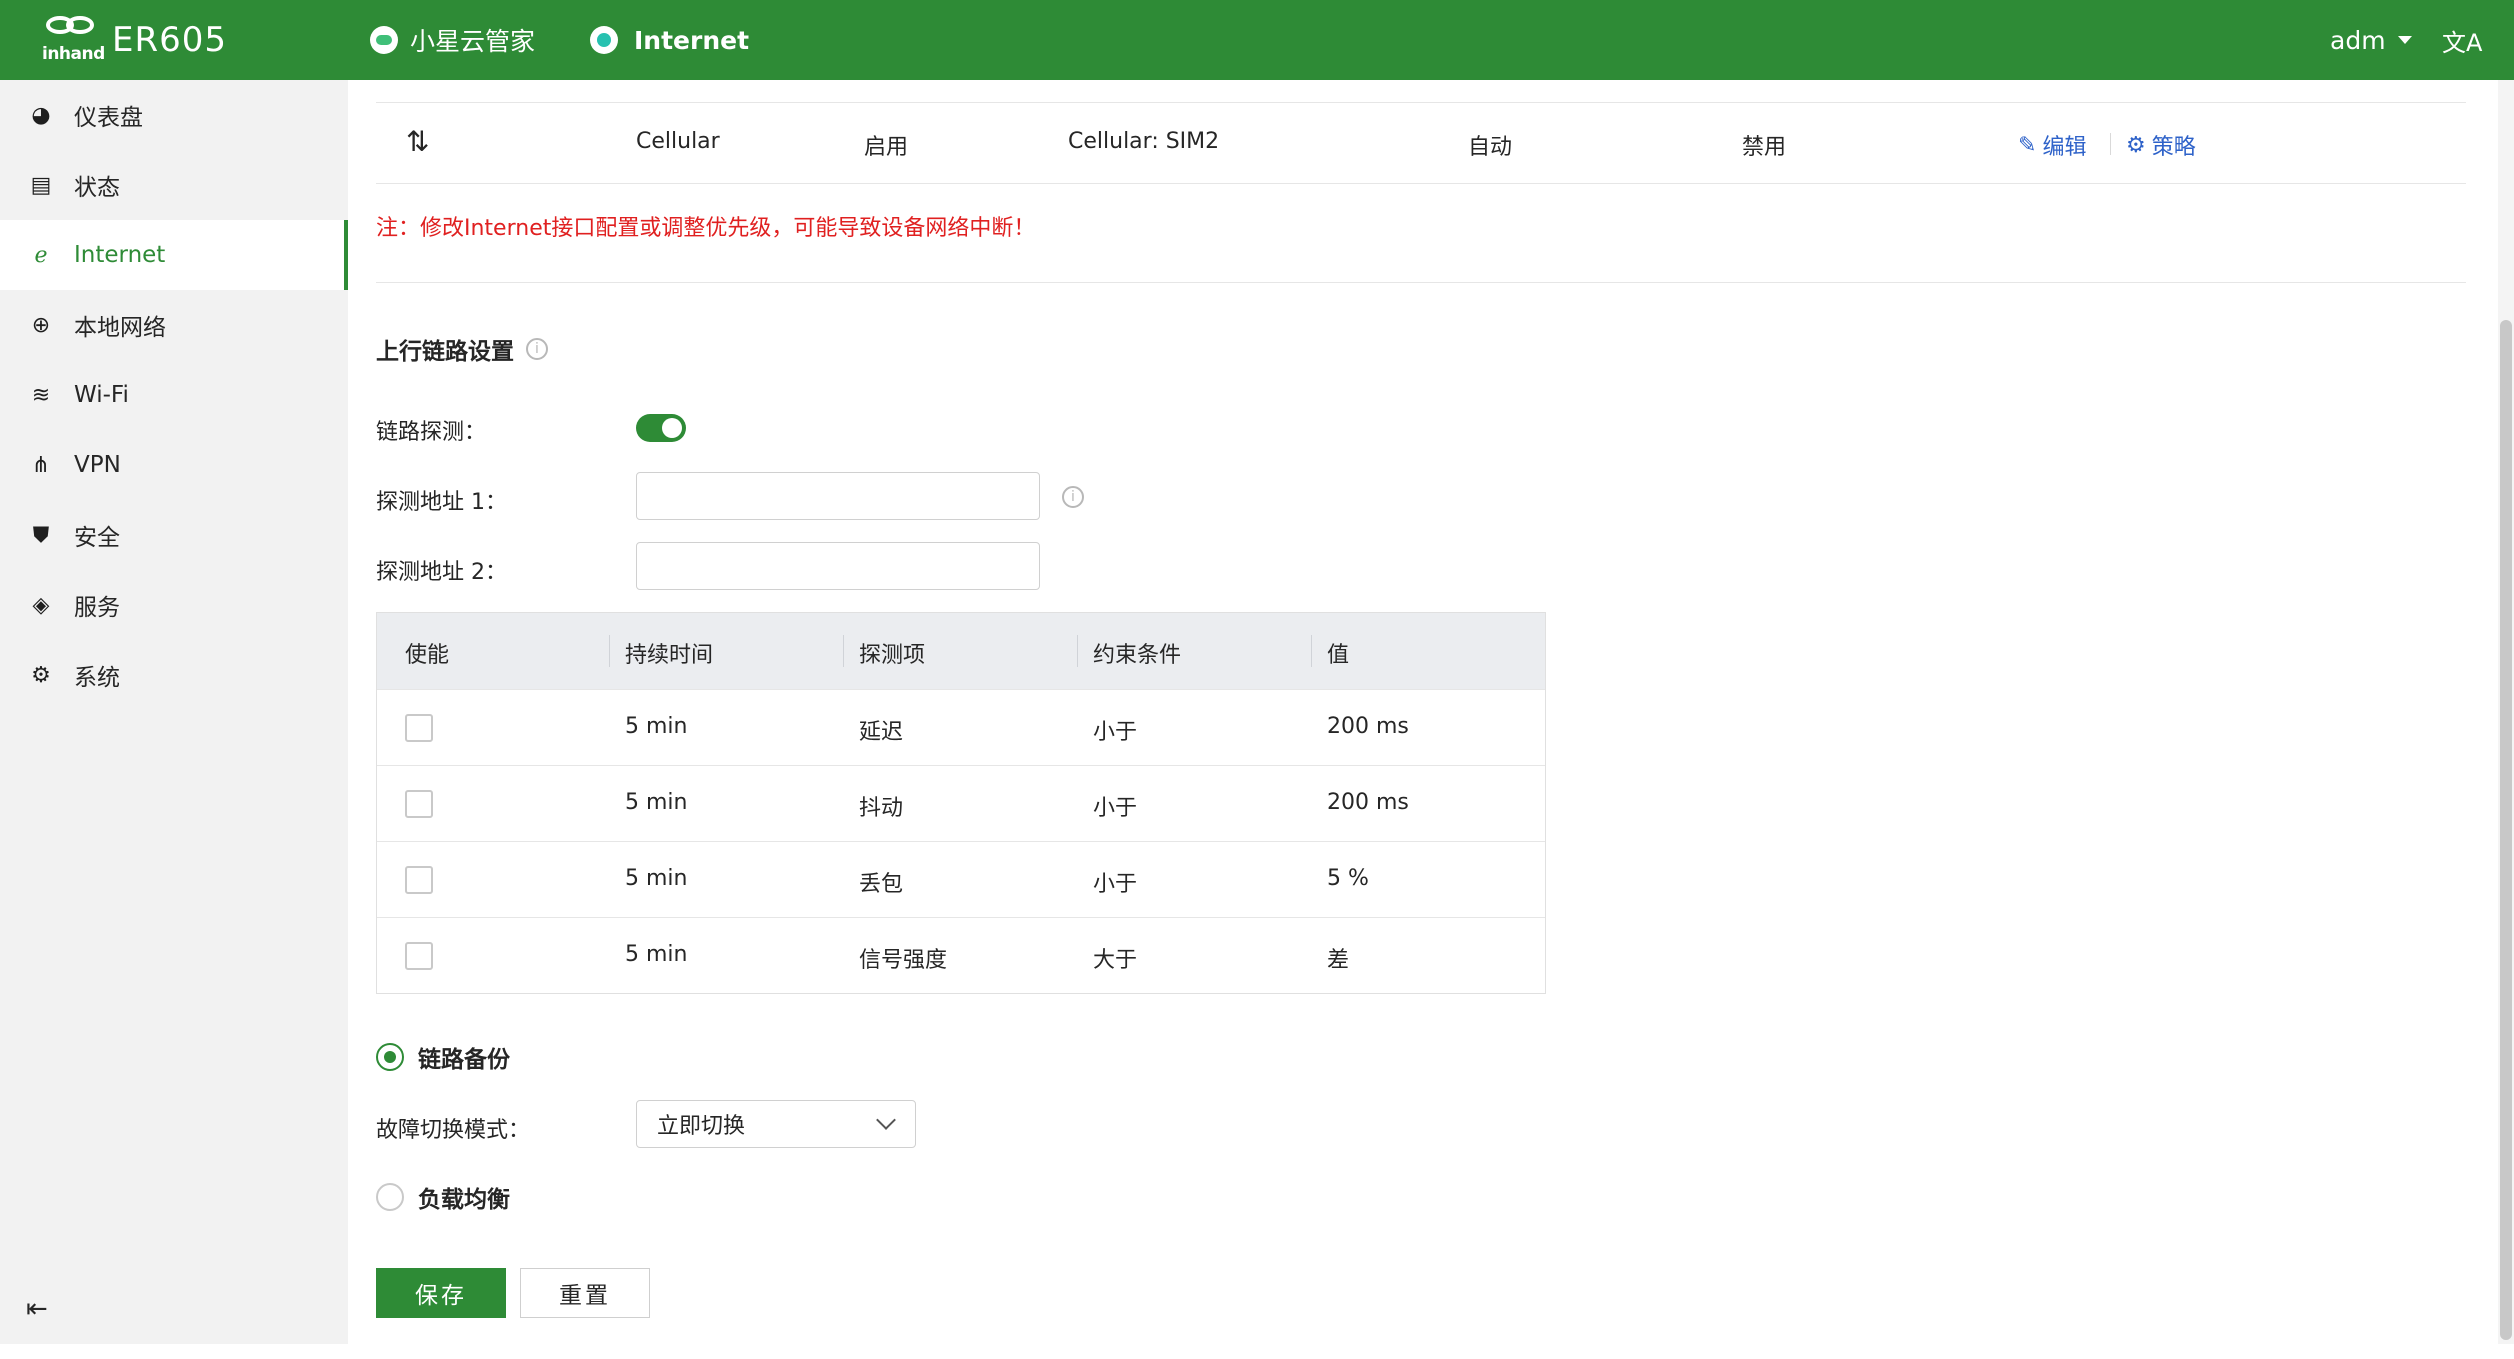  What do you see at coordinates (97, 465) in the screenshot?
I see `sidebar-item-label: VPN` at bounding box center [97, 465].